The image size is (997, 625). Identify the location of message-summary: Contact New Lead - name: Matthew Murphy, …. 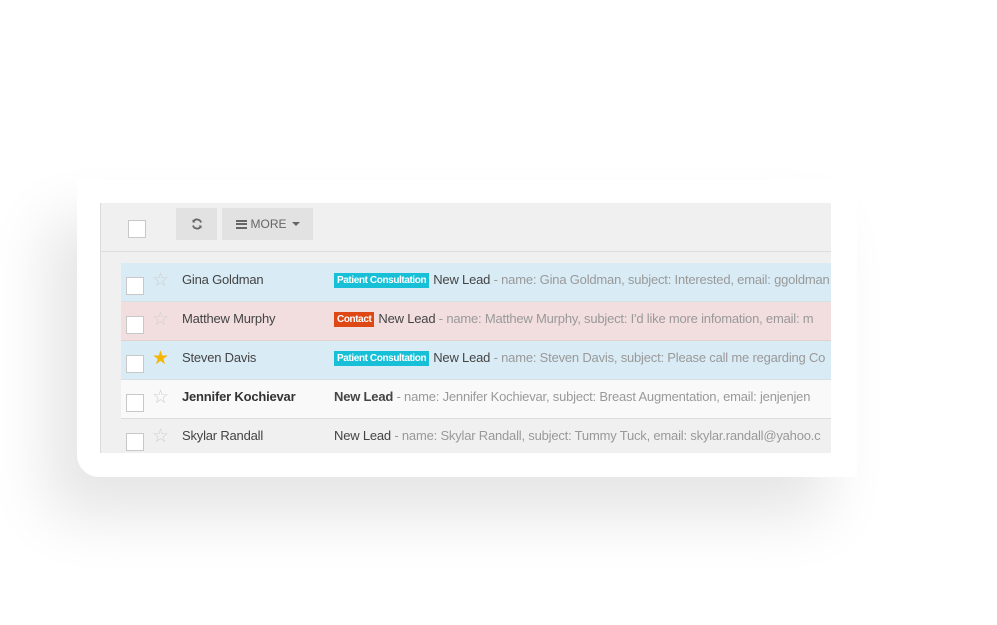
(574, 319).